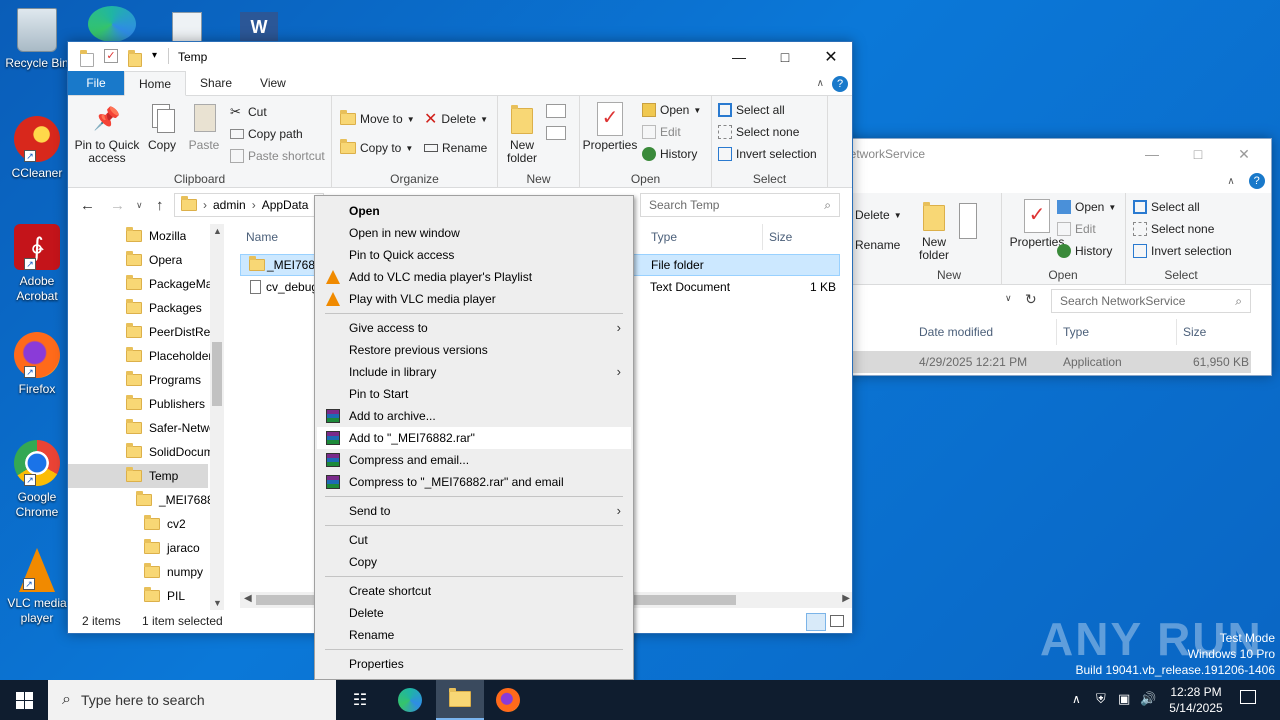 This screenshot has height=720, width=1280. What do you see at coordinates (96, 83) in the screenshot?
I see `tab-file: File` at bounding box center [96, 83].